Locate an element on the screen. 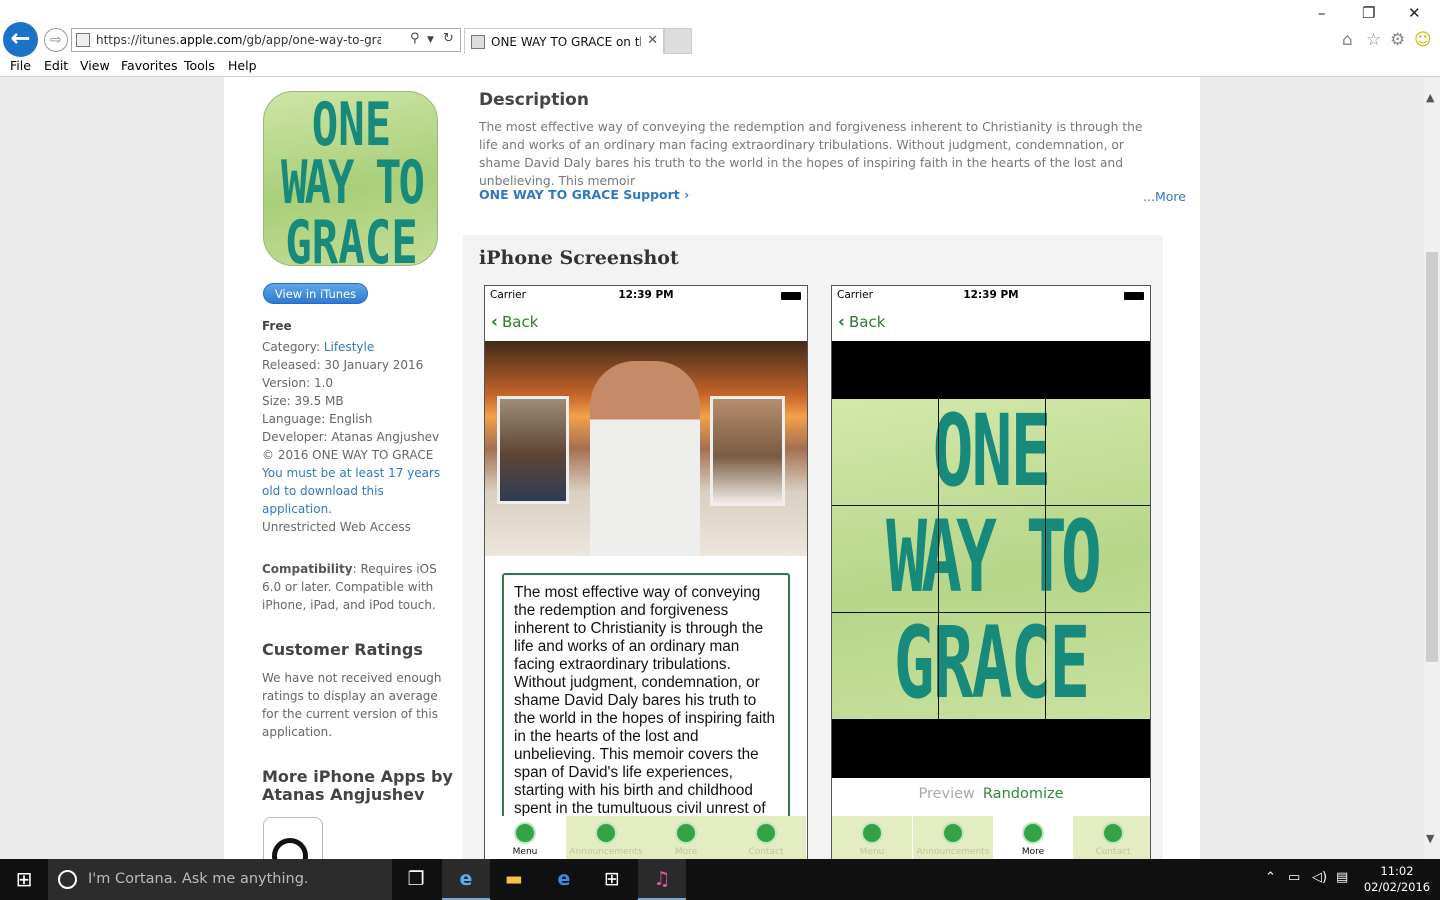 The width and height of the screenshot is (1440, 900). home-icon: ⌂ is located at coordinates (1347, 40).